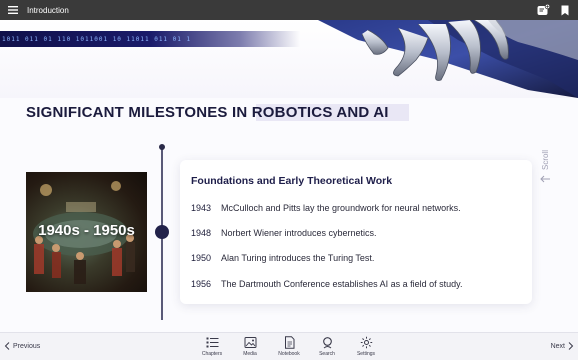  I want to click on next-label: Next, so click(557, 346).